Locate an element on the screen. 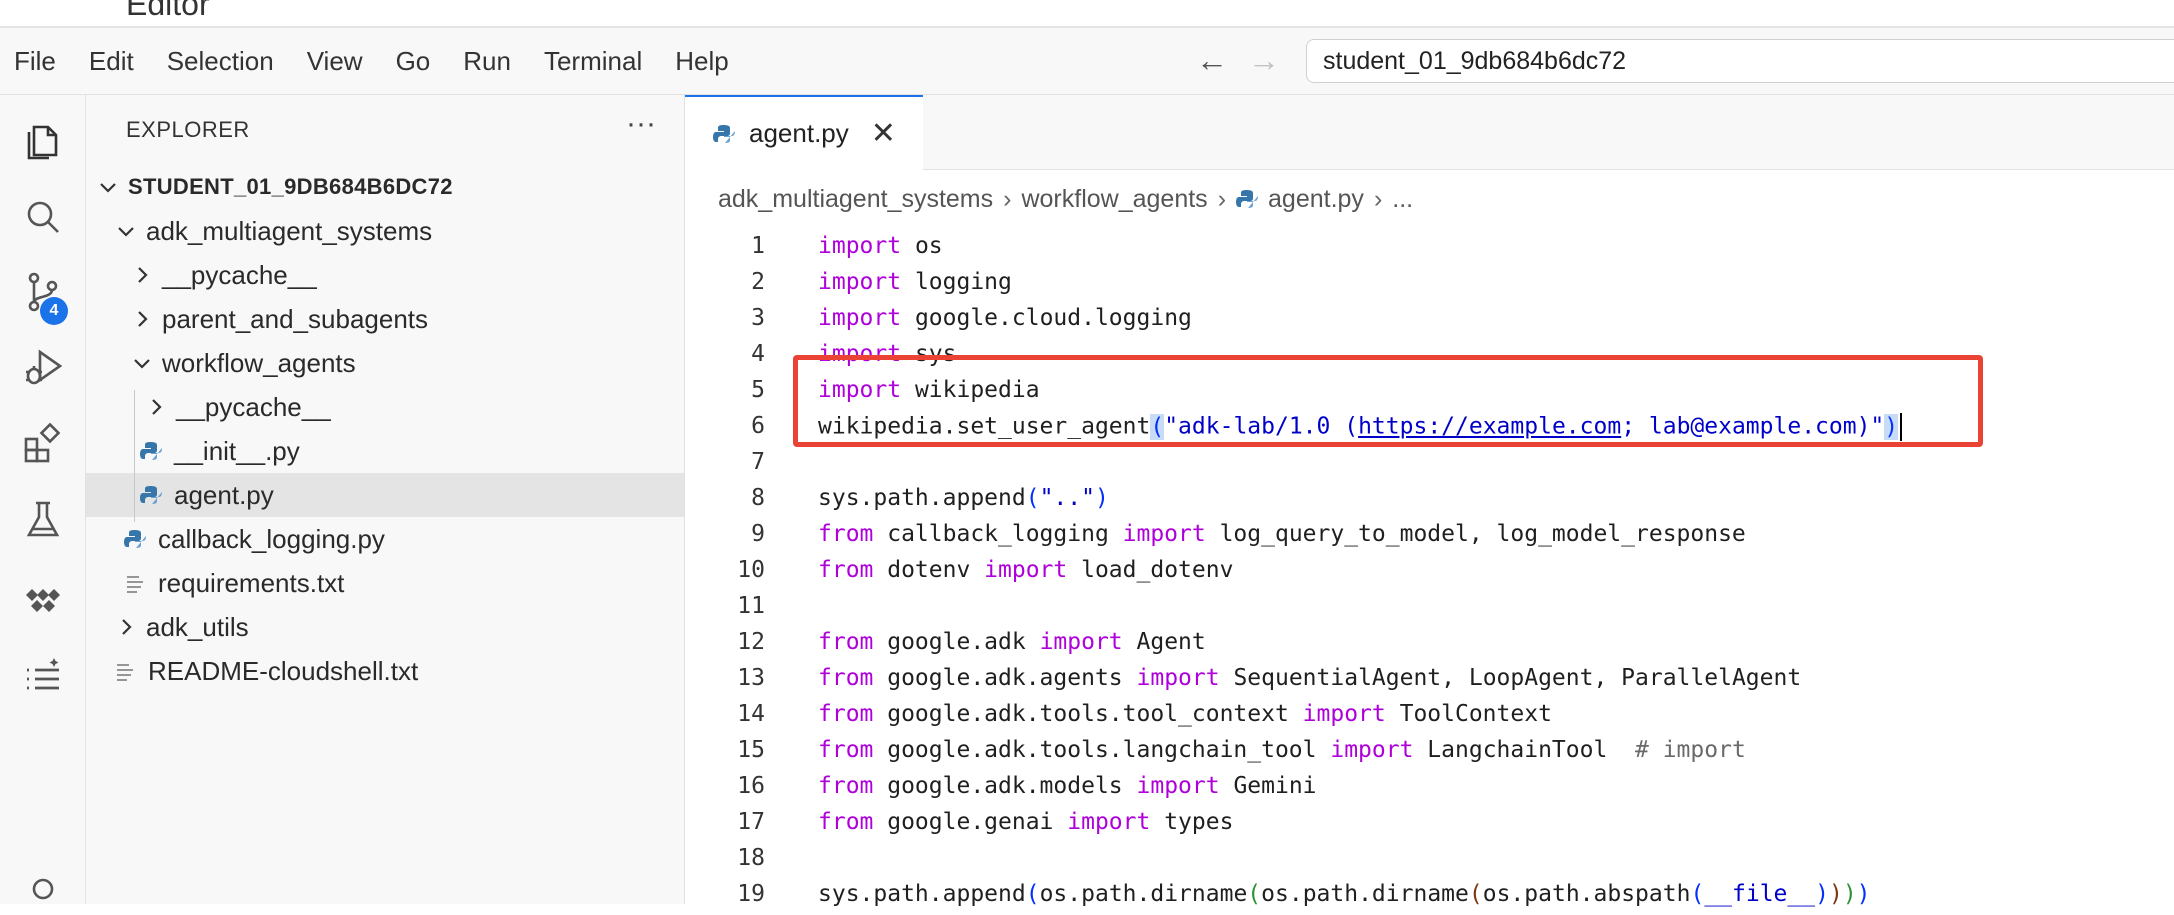 This screenshot has width=2174, height=915. title-bar: Editor is located at coordinates (1087, 14).